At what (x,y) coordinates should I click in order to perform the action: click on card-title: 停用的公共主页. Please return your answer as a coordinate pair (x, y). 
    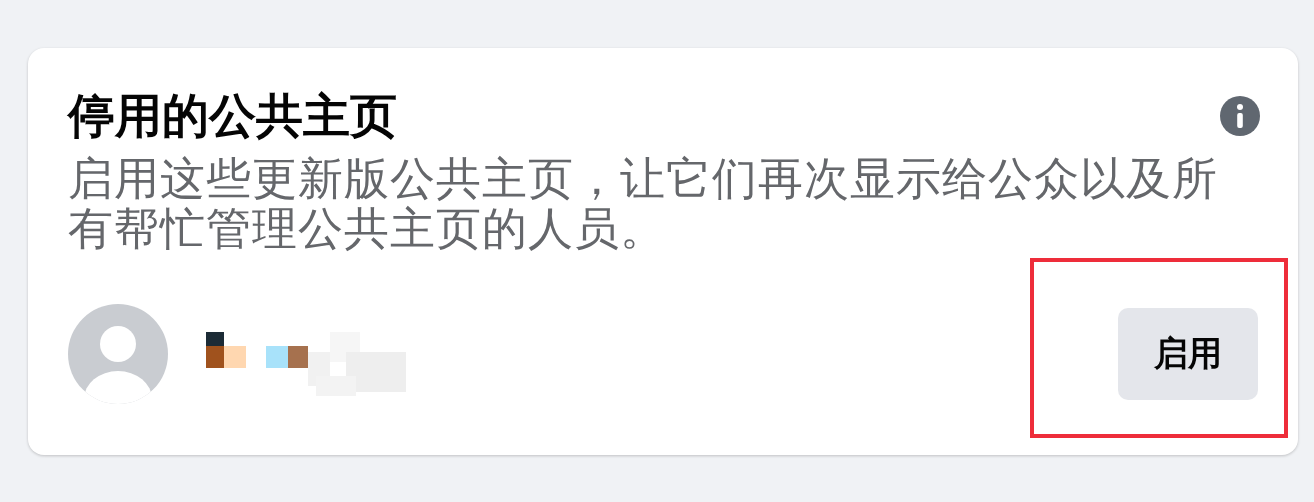
    Looking at the image, I should click on (232, 116).